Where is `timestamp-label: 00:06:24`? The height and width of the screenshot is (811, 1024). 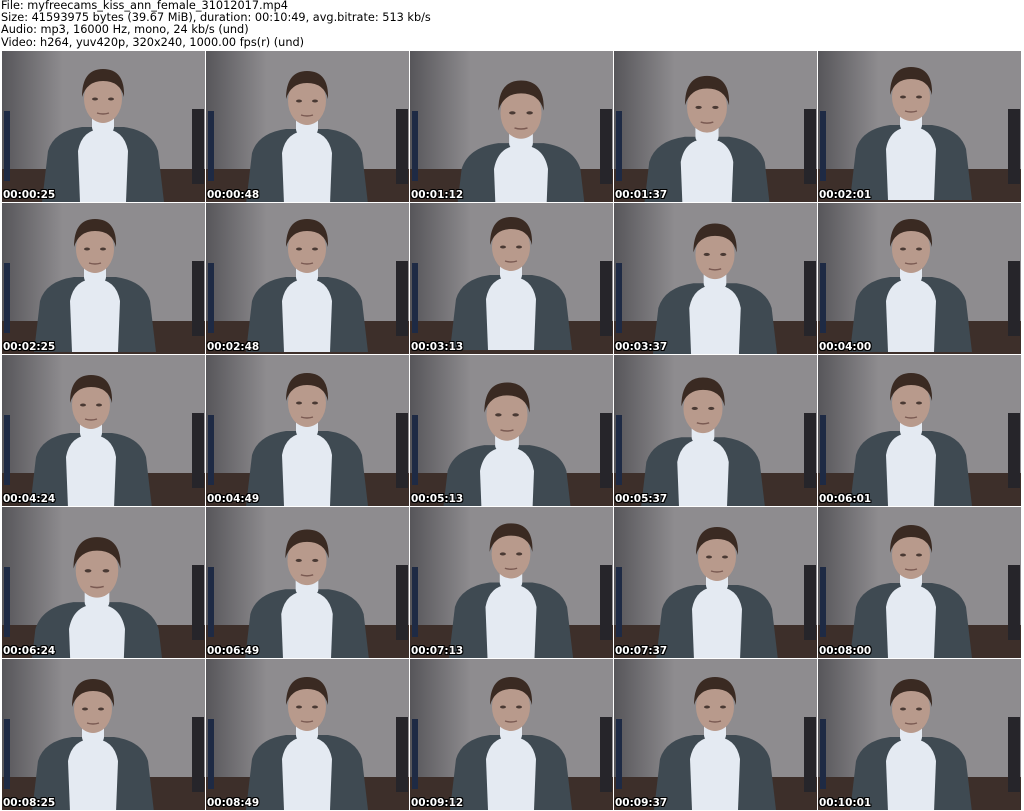
timestamp-label: 00:06:24 is located at coordinates (29, 651).